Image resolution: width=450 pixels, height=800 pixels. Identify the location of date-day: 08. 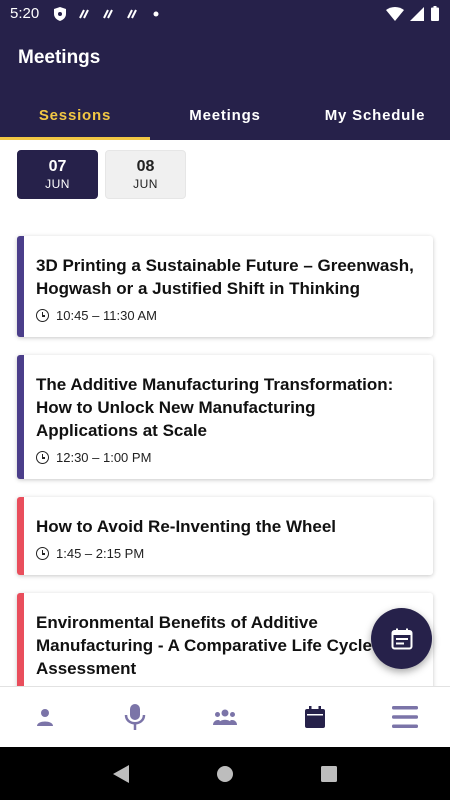
(145, 166).